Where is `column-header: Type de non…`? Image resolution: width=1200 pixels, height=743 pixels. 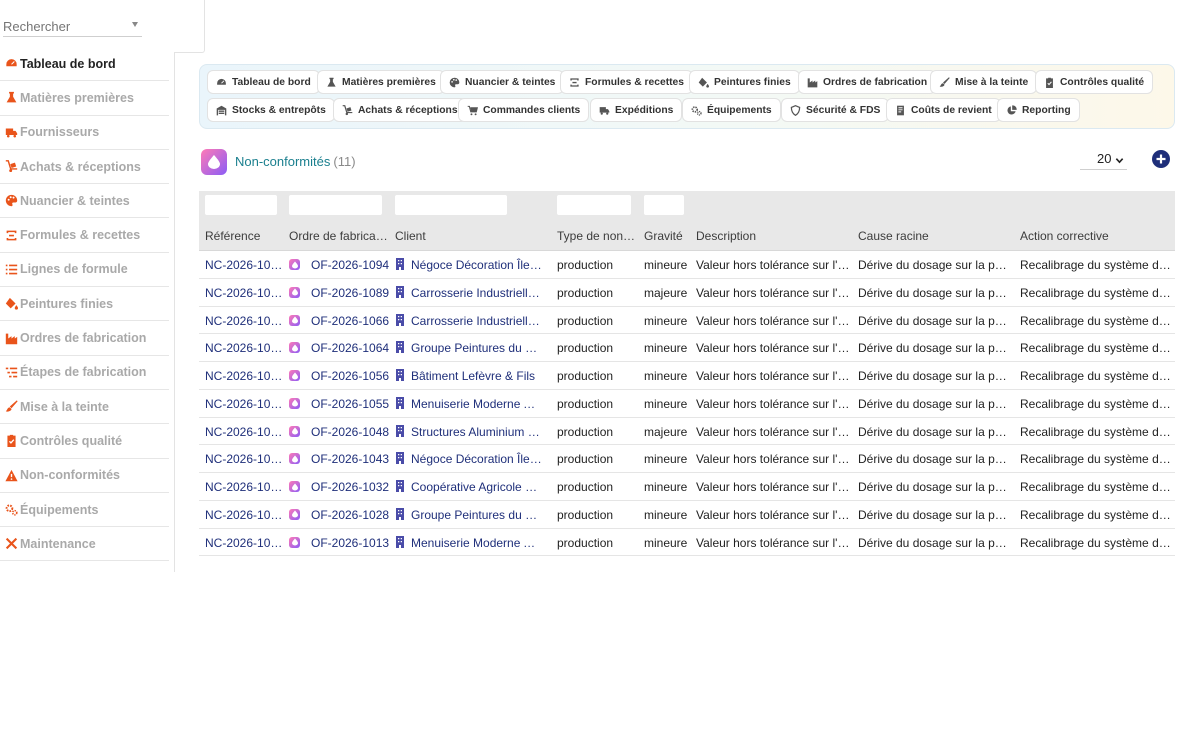
column-header: Type de non… is located at coordinates (596, 236).